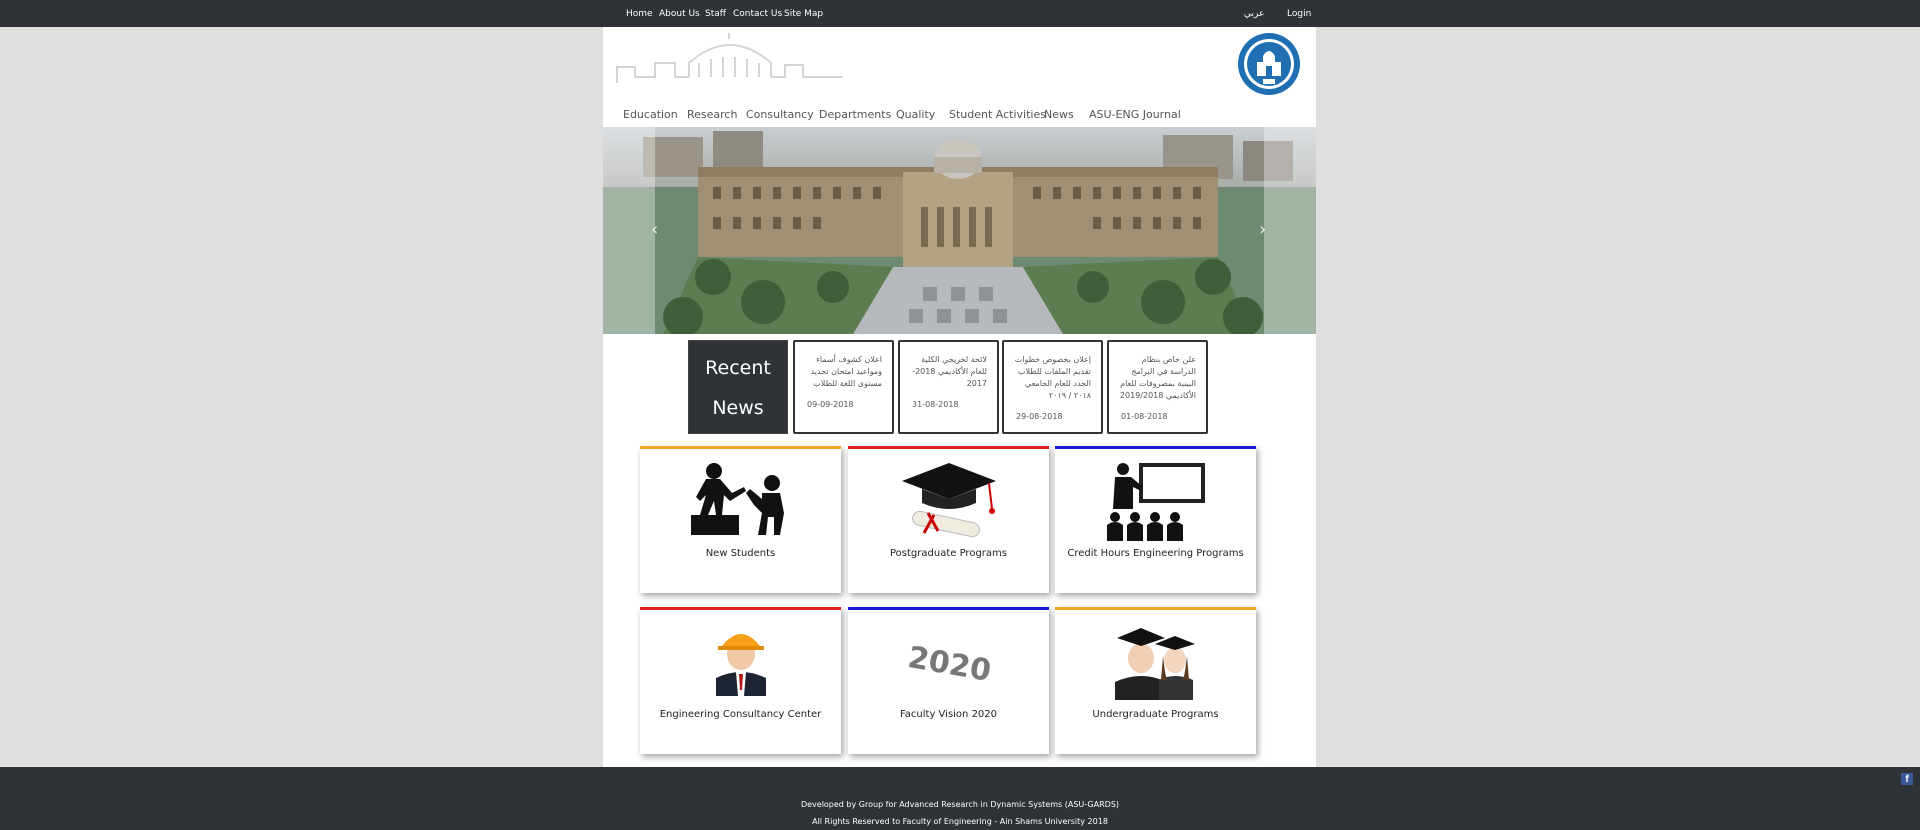  Describe the element at coordinates (855, 114) in the screenshot. I see `nav-departments: Departments` at that location.